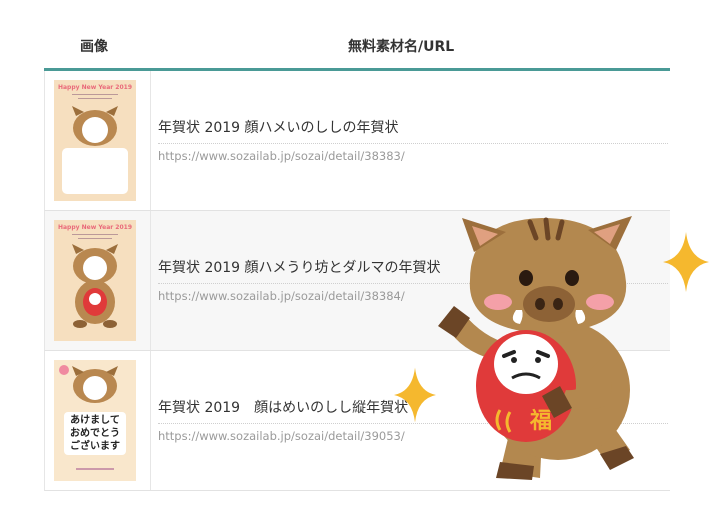 Image resolution: width=728 pixels, height=510 pixels. I want to click on material-title-link: 年賀状 2019 顔ハメいのししの年賀状, so click(278, 127).